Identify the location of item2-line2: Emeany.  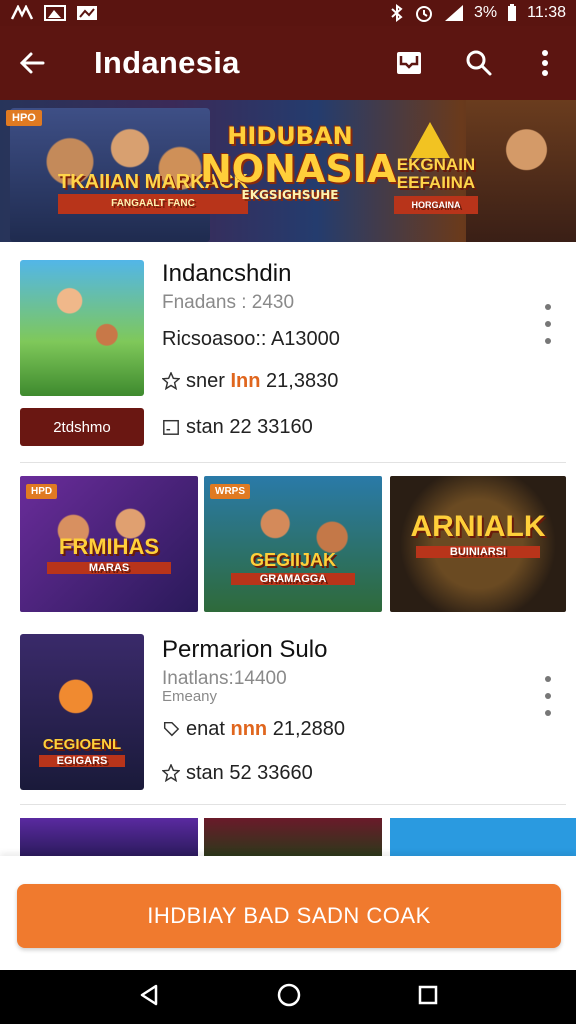
(190, 696).